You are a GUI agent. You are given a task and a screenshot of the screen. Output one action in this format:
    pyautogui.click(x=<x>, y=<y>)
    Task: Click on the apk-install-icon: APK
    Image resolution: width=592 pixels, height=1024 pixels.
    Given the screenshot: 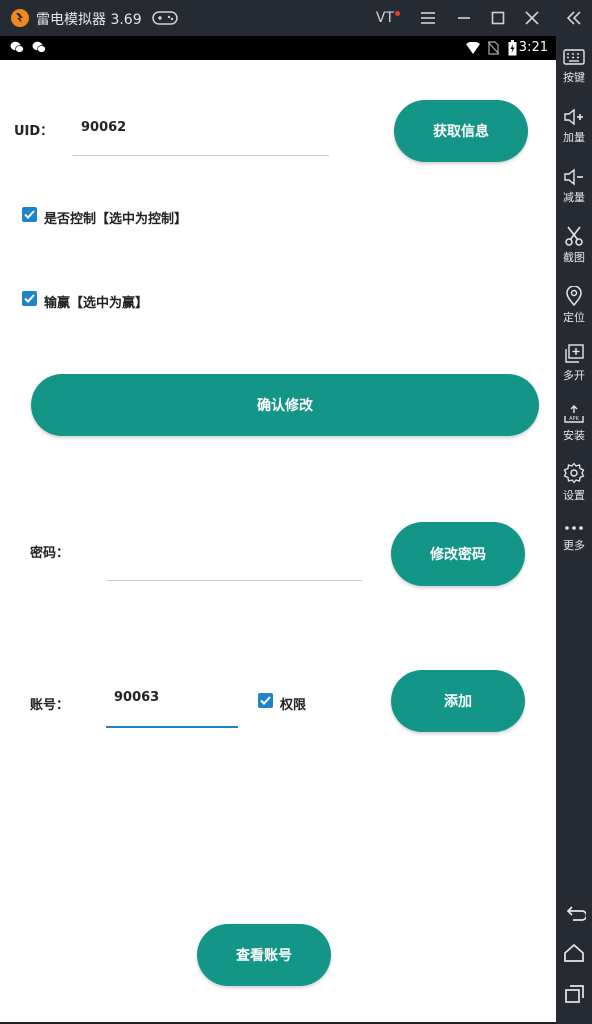 What is the action you would take?
    pyautogui.click(x=574, y=414)
    